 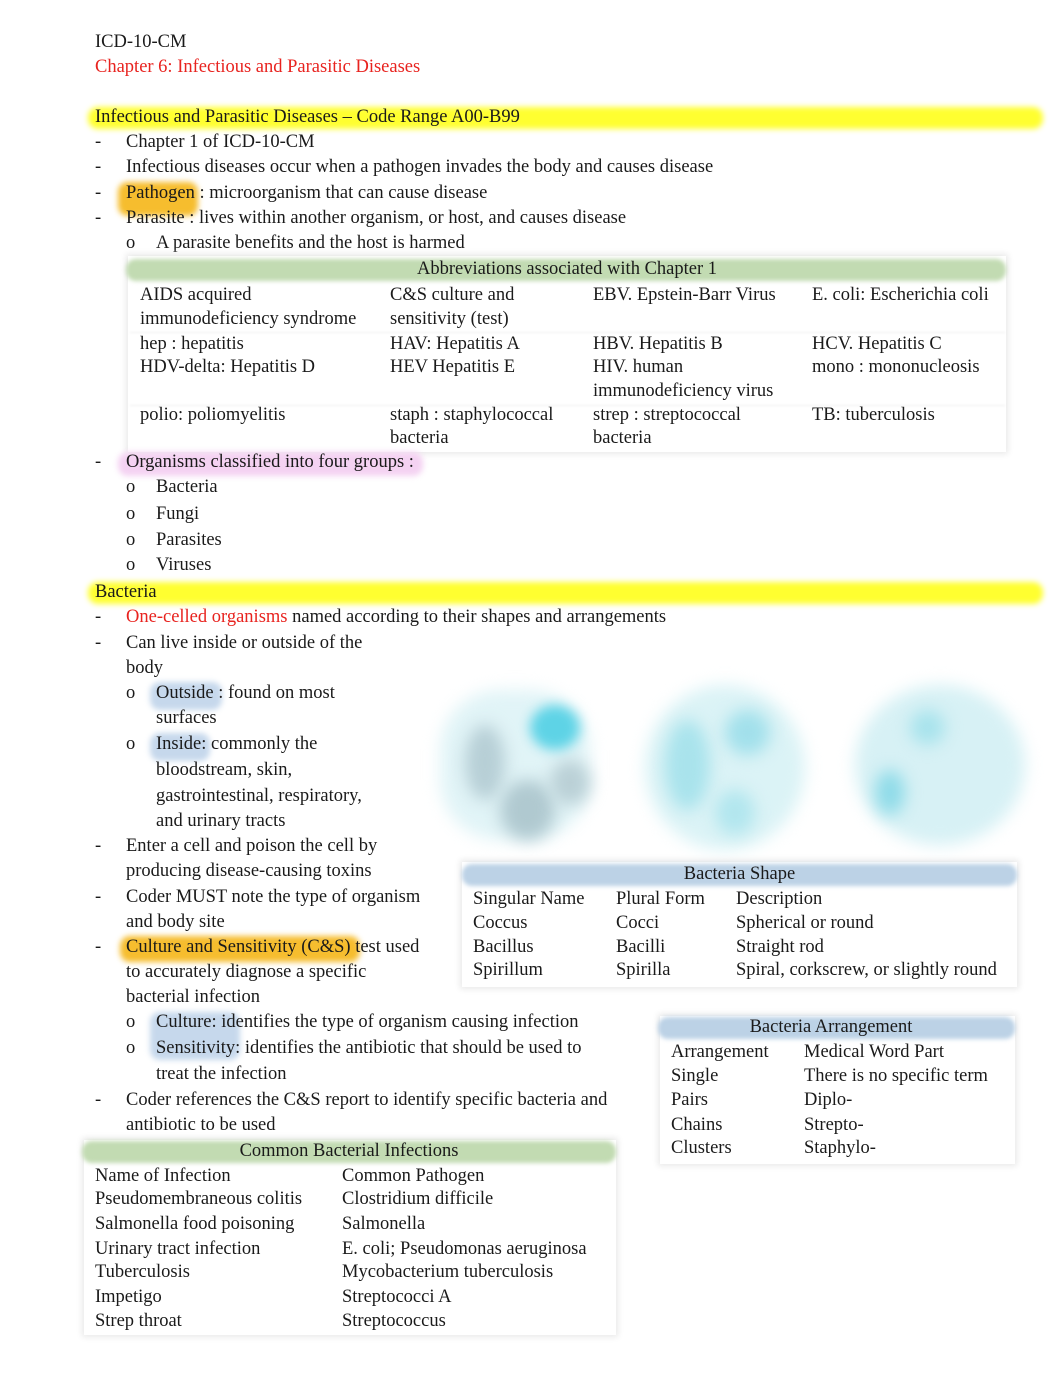 I want to click on column-header: Common Pathogen, so click(x=413, y=1176).